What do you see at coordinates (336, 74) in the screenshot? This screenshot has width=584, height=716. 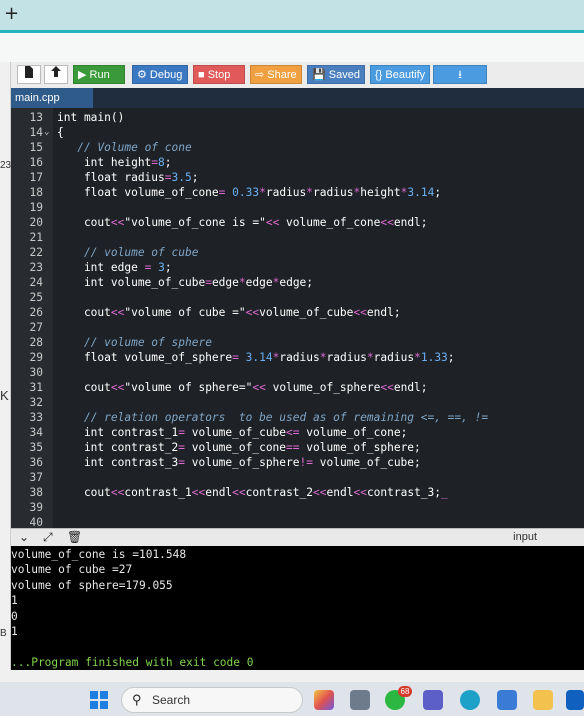 I see `saved-button: 💾 Saved` at bounding box center [336, 74].